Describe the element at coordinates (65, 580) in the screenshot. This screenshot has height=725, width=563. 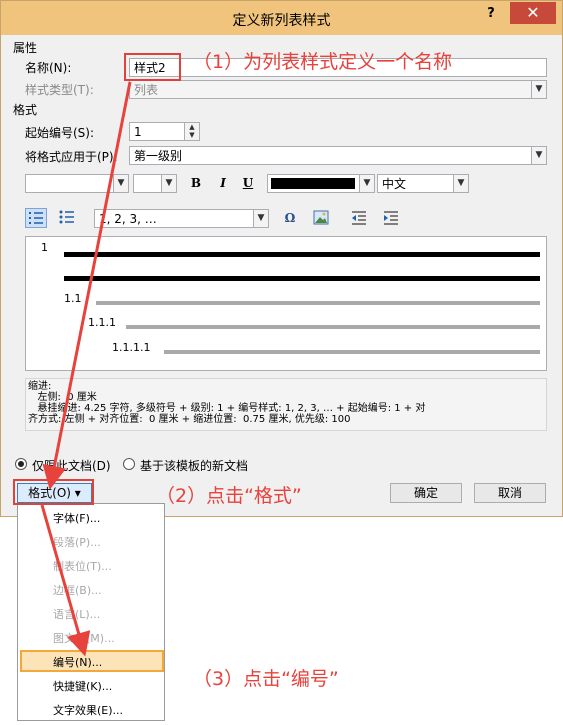
I see `arrow-step2` at that location.